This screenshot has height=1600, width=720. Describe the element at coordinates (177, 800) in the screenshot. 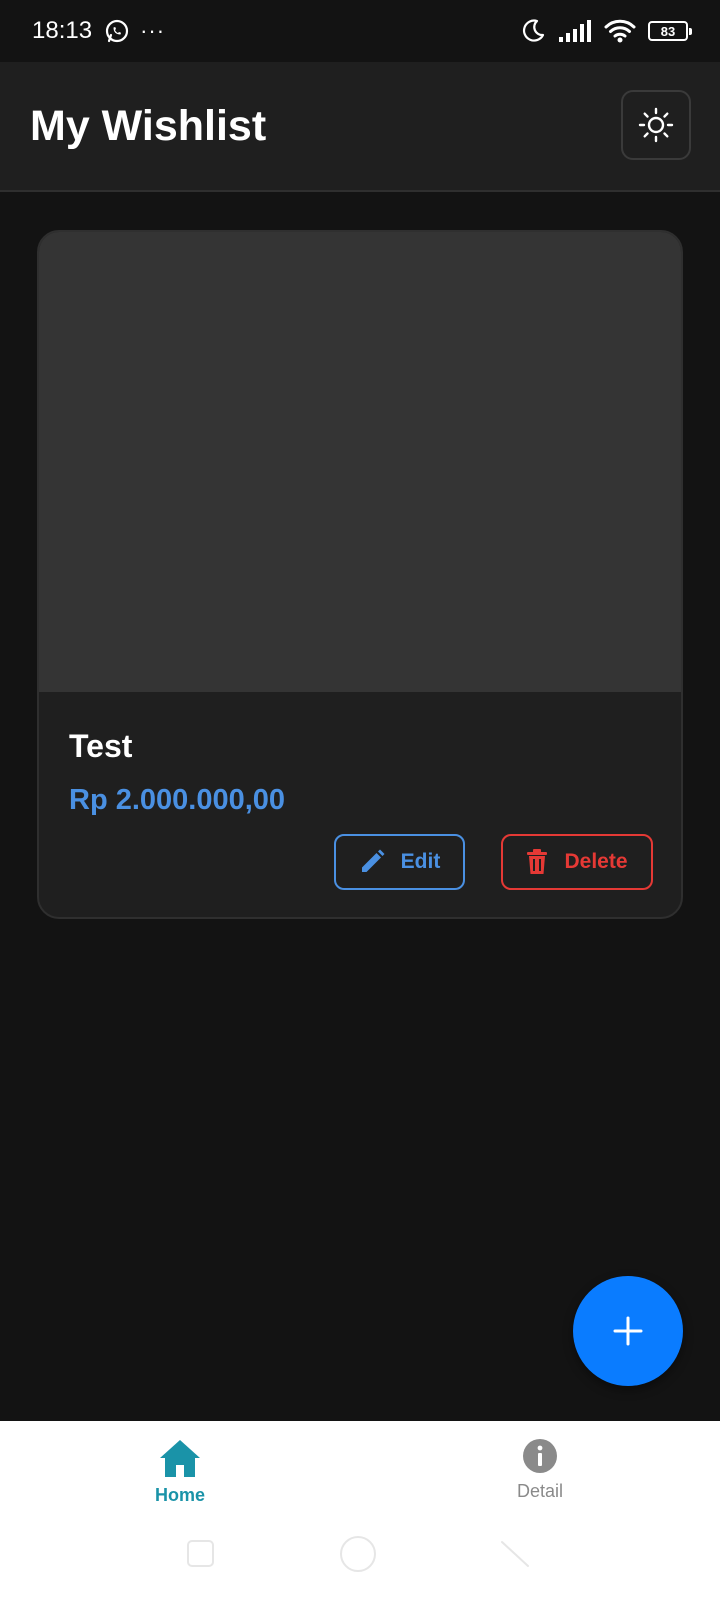

I see `item-price: Rp 2.000.000,00` at that location.